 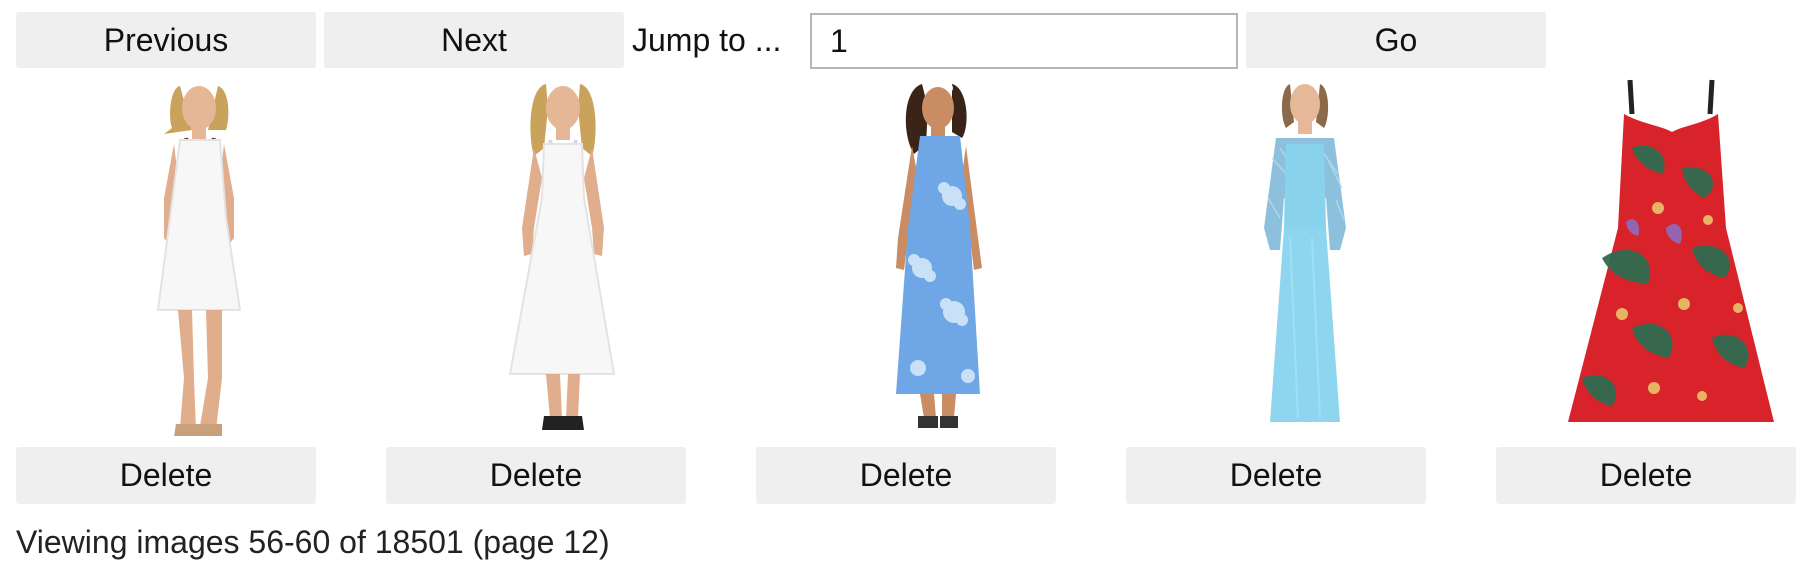 What do you see at coordinates (1396, 40) in the screenshot?
I see `go-button: Go` at bounding box center [1396, 40].